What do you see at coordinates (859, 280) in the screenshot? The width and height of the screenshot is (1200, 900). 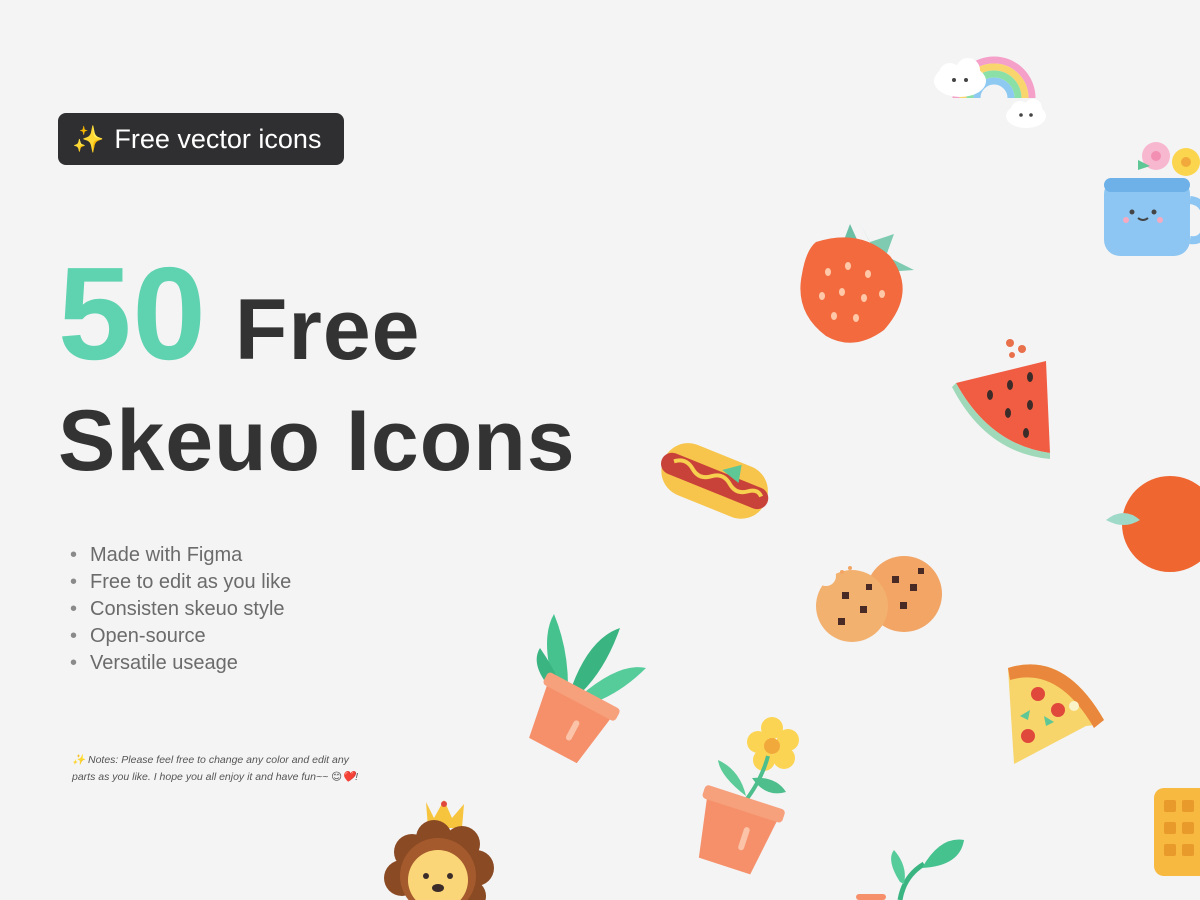 I see `strawberry-icon` at bounding box center [859, 280].